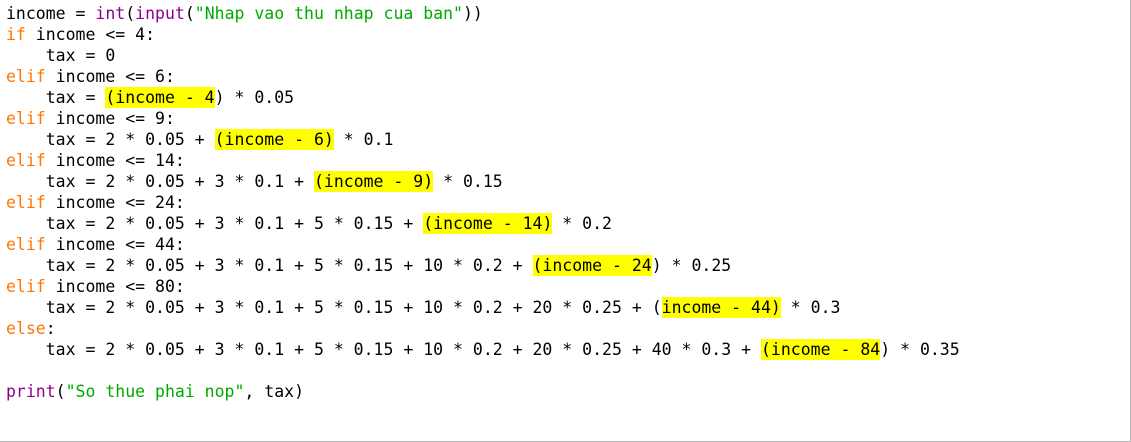 This screenshot has height=442, width=1131. What do you see at coordinates (472, 13) in the screenshot?
I see `code-token: ))` at bounding box center [472, 13].